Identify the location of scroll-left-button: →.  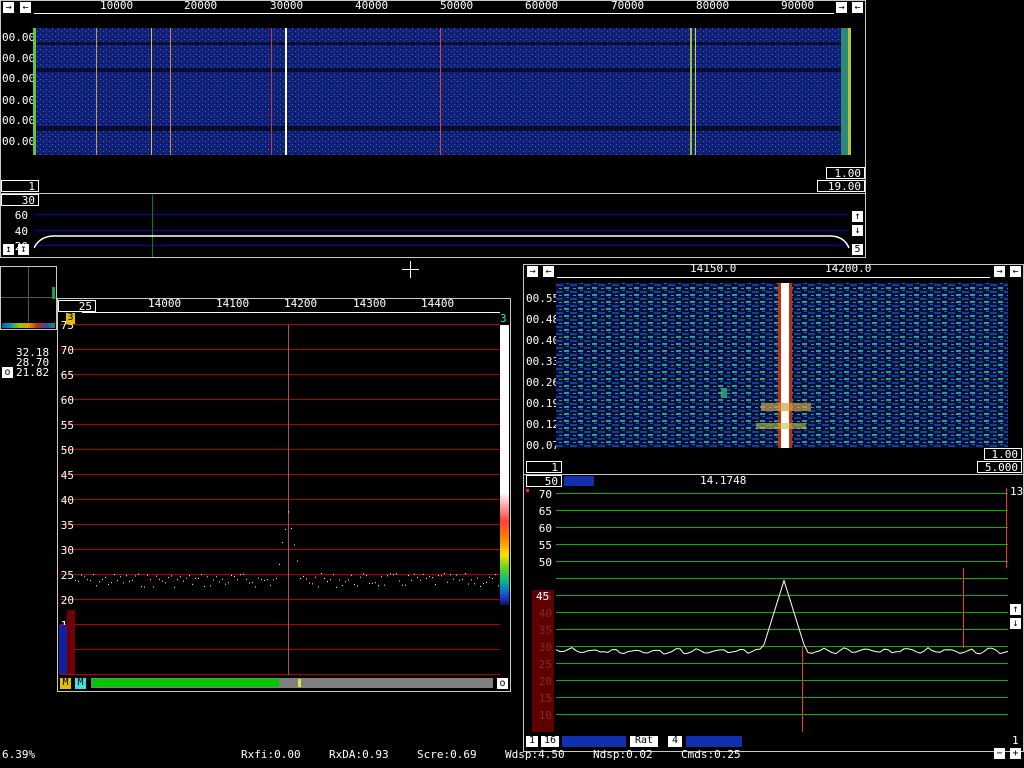
(8, 7).